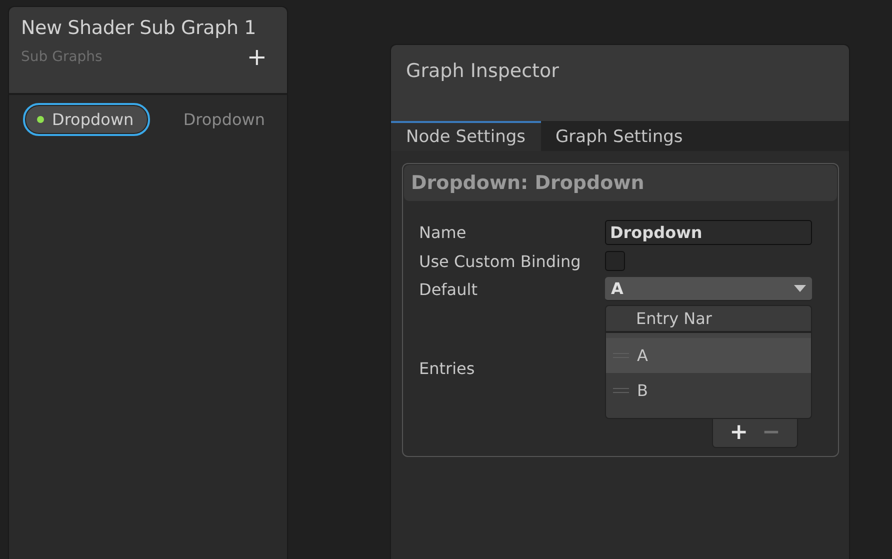 This screenshot has width=892, height=559. What do you see at coordinates (620, 183) in the screenshot?
I see `section-title: Dropdown` at bounding box center [620, 183].